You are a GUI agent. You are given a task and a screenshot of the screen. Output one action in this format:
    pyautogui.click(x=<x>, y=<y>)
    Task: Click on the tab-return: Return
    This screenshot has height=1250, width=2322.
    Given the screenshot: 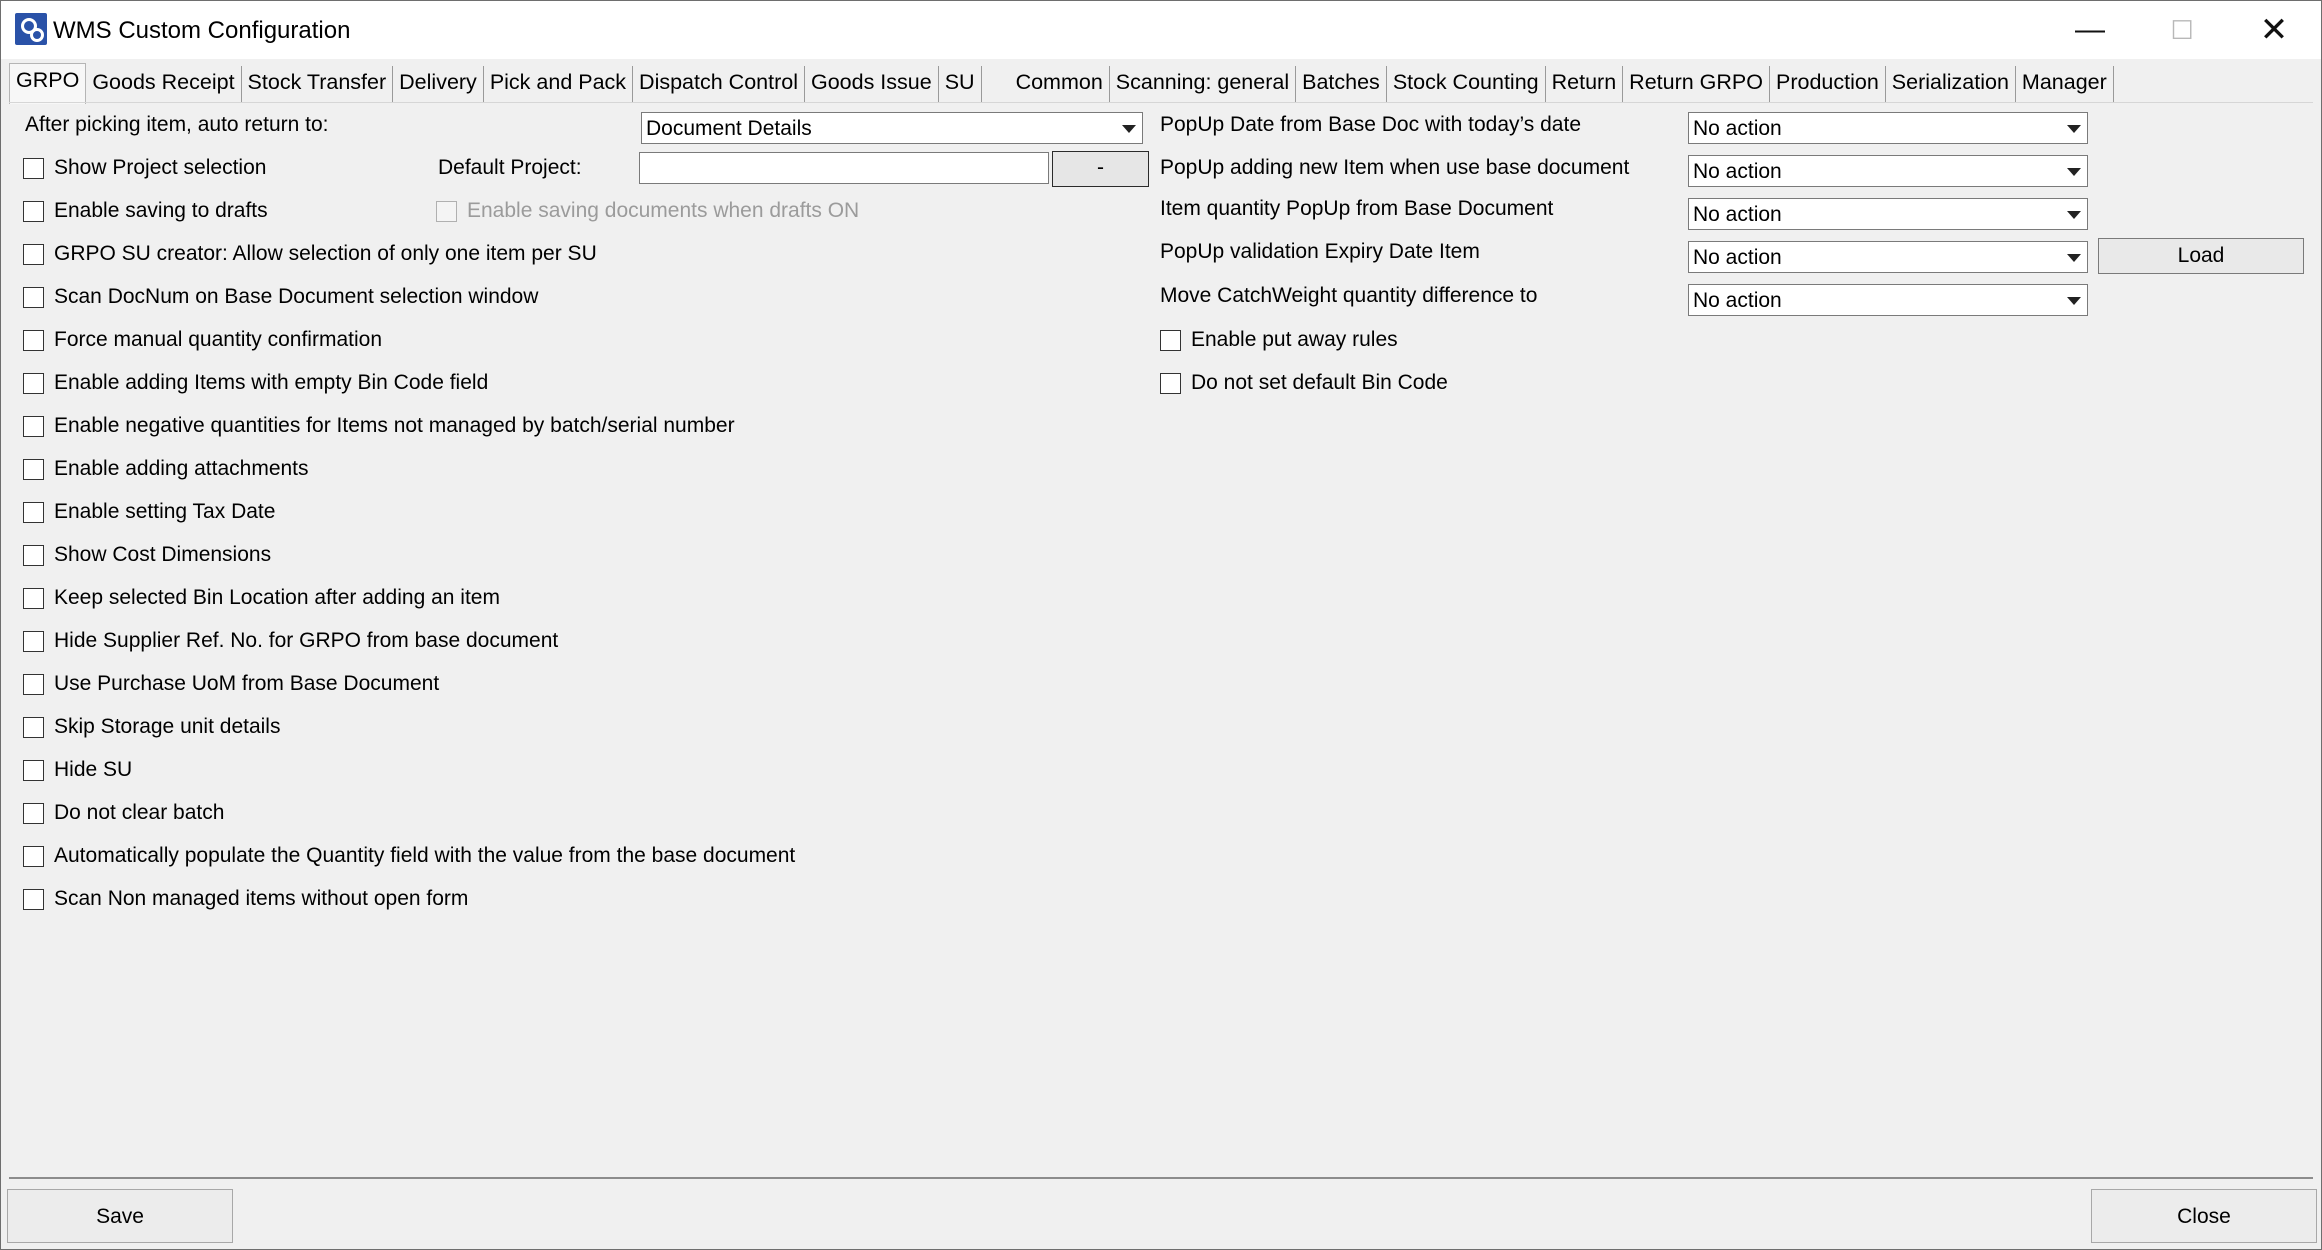 What is the action you would take?
    pyautogui.click(x=1585, y=84)
    